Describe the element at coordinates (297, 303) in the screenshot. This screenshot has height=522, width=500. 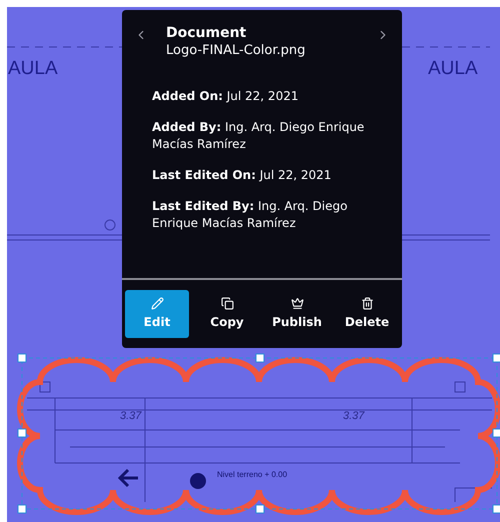
I see `crown-icon` at that location.